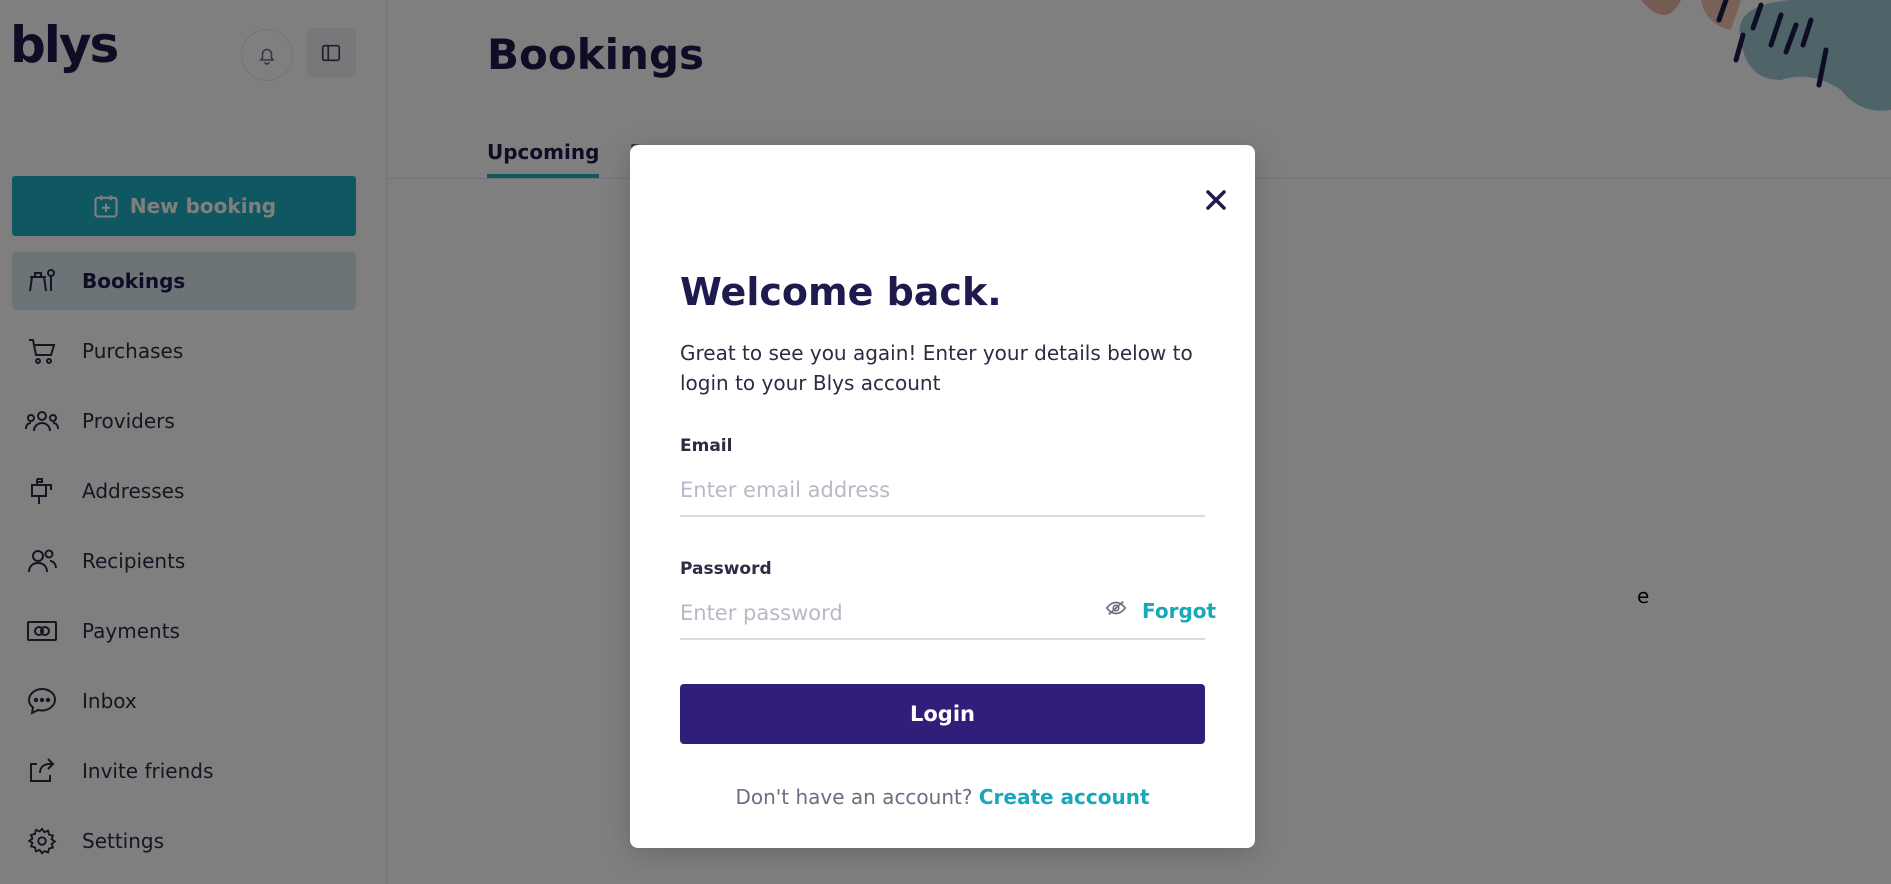 The image size is (1891, 884). Describe the element at coordinates (1116, 608) in the screenshot. I see `eye-off-icon` at that location.